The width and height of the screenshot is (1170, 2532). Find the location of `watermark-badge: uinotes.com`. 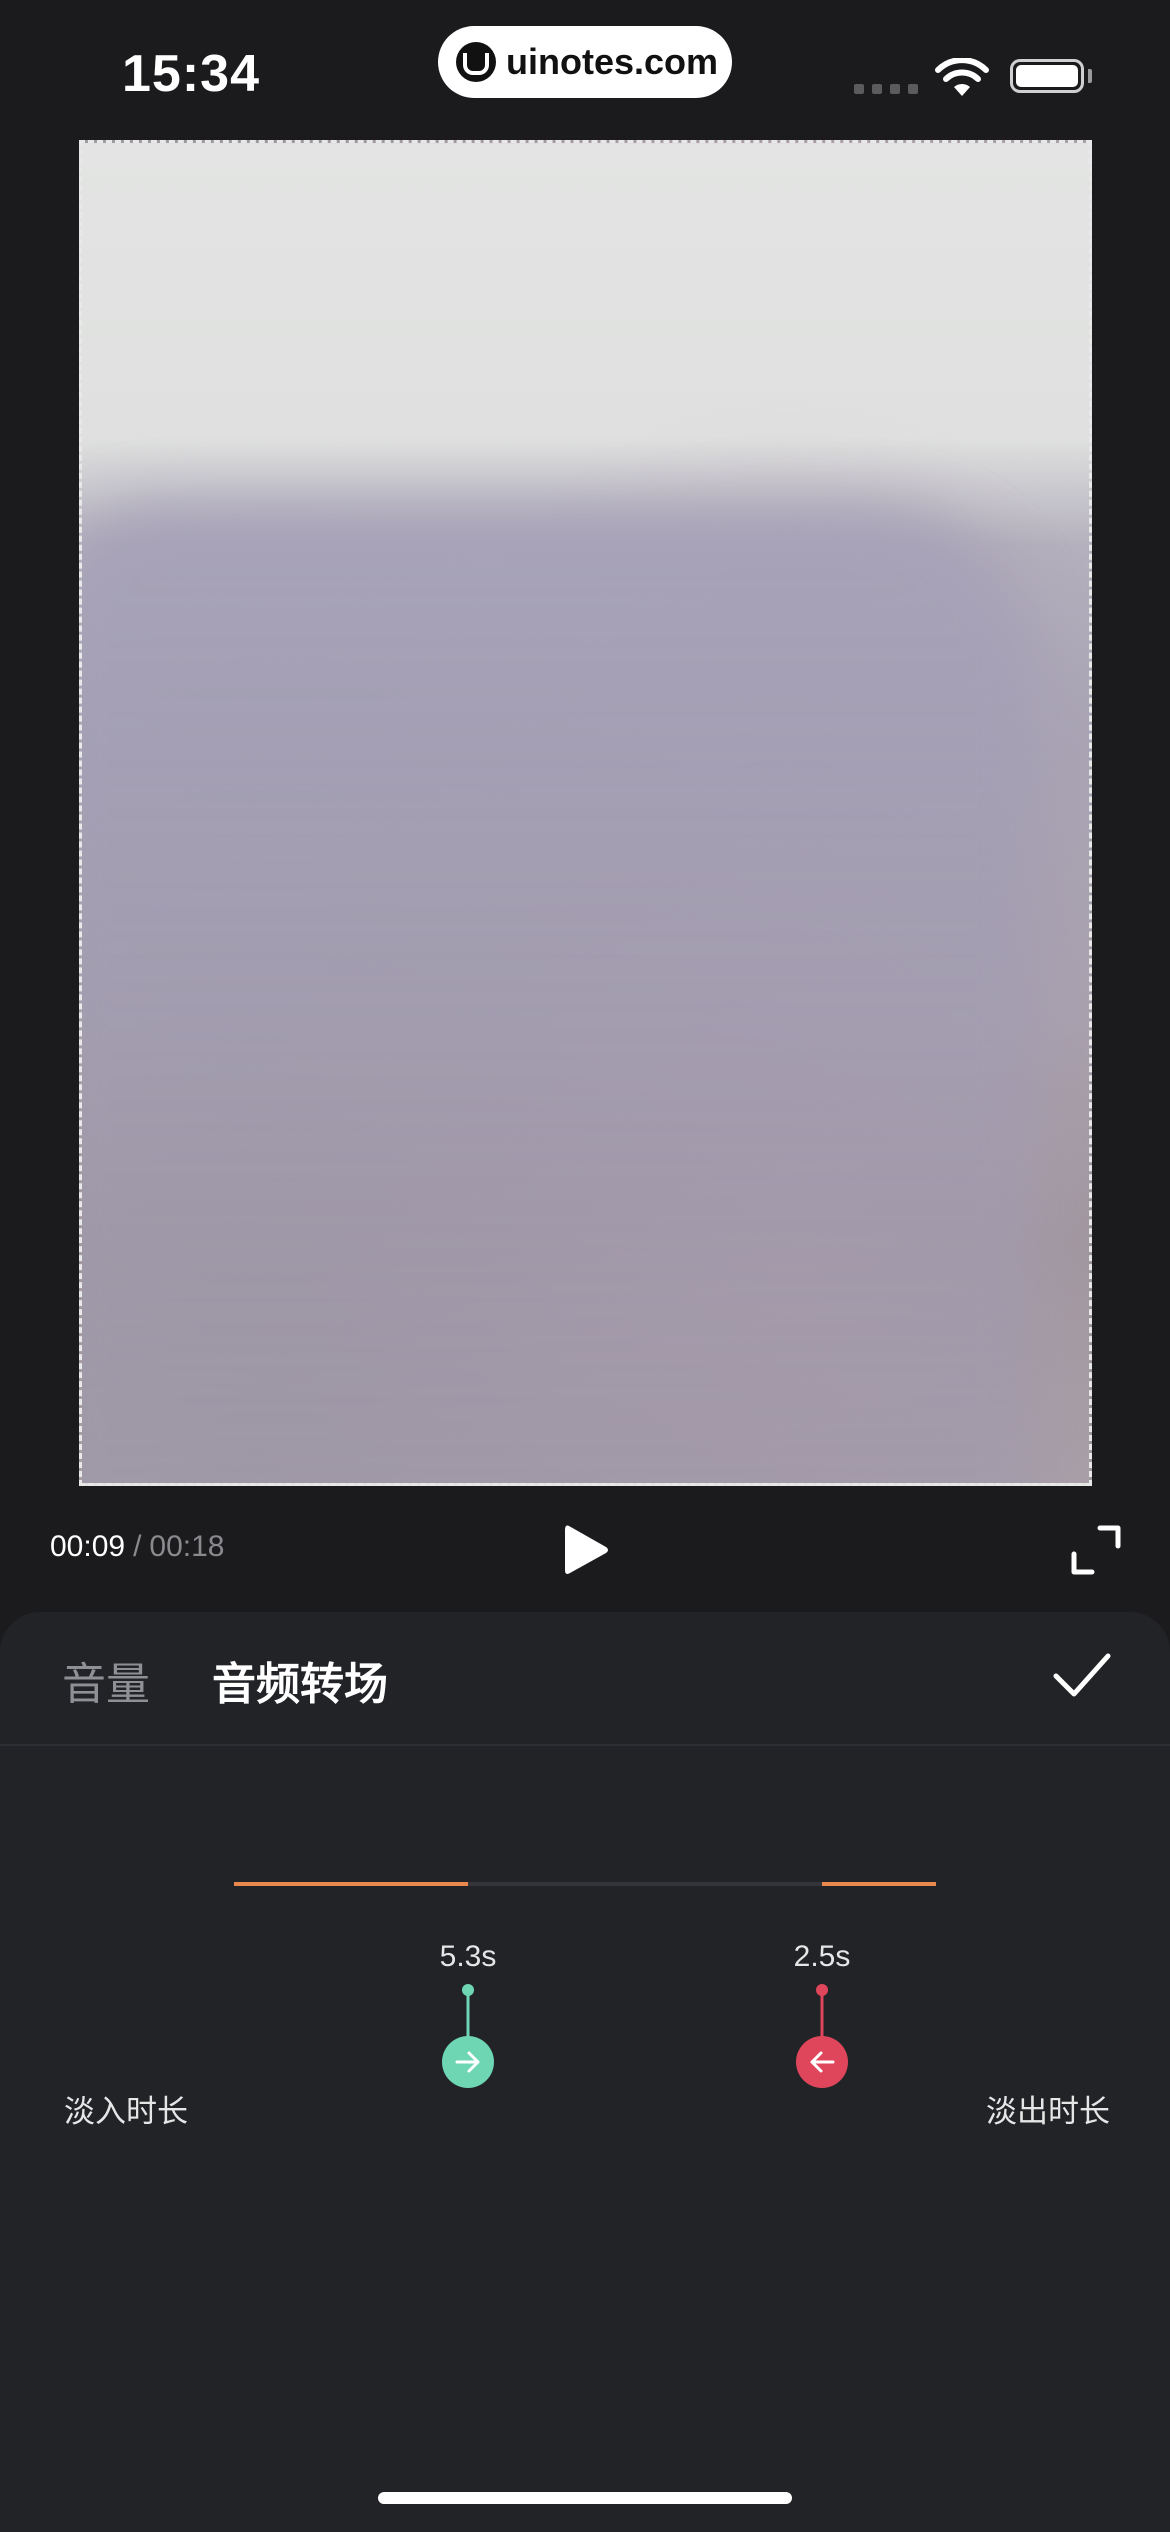

watermark-badge: uinotes.com is located at coordinates (585, 62).